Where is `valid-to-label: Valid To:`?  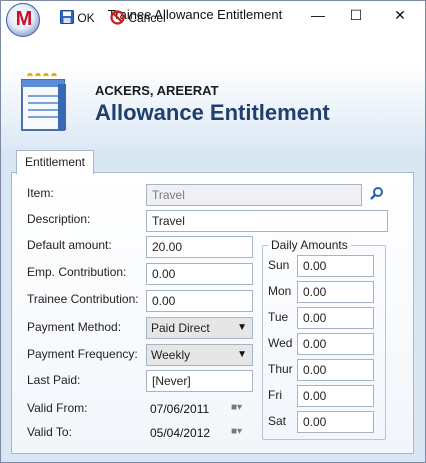
valid-to-label: Valid To: is located at coordinates (49, 432).